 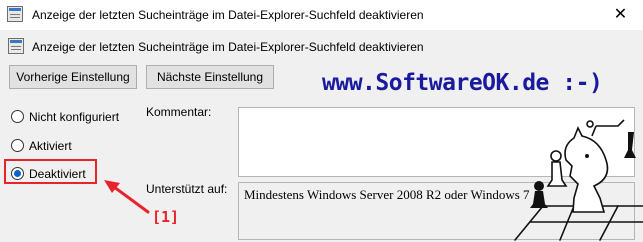 I want to click on comment-label: Kommentar:, so click(x=179, y=112).